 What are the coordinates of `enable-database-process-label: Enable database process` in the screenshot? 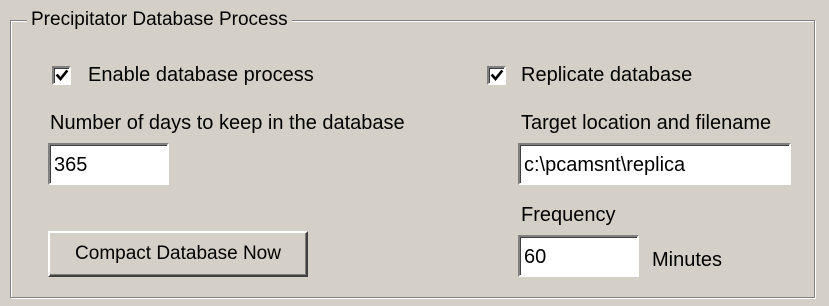 It's located at (201, 75).